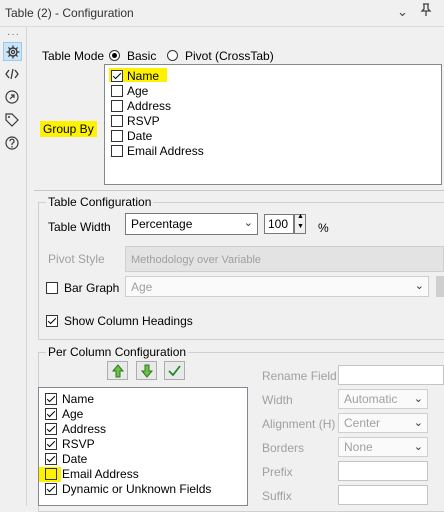 The image size is (444, 512). Describe the element at coordinates (239, 190) in the screenshot. I see `splitter` at that location.